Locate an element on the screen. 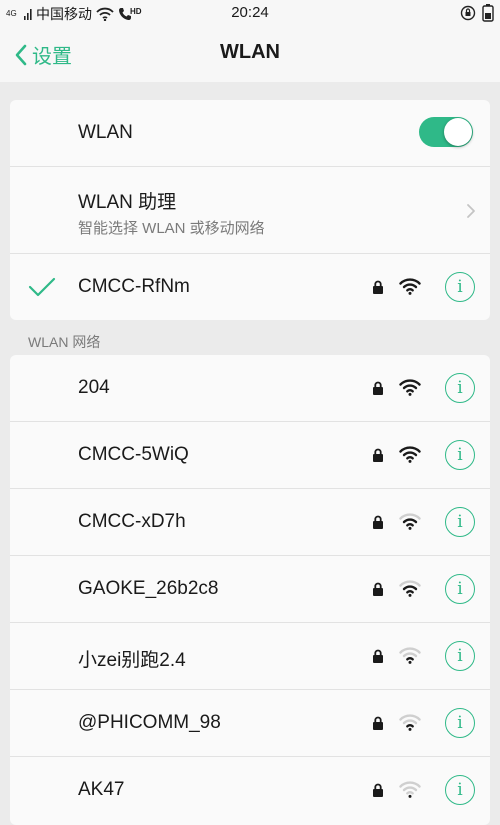 The image size is (500, 825). wlan-toggle-switch is located at coordinates (446, 132).